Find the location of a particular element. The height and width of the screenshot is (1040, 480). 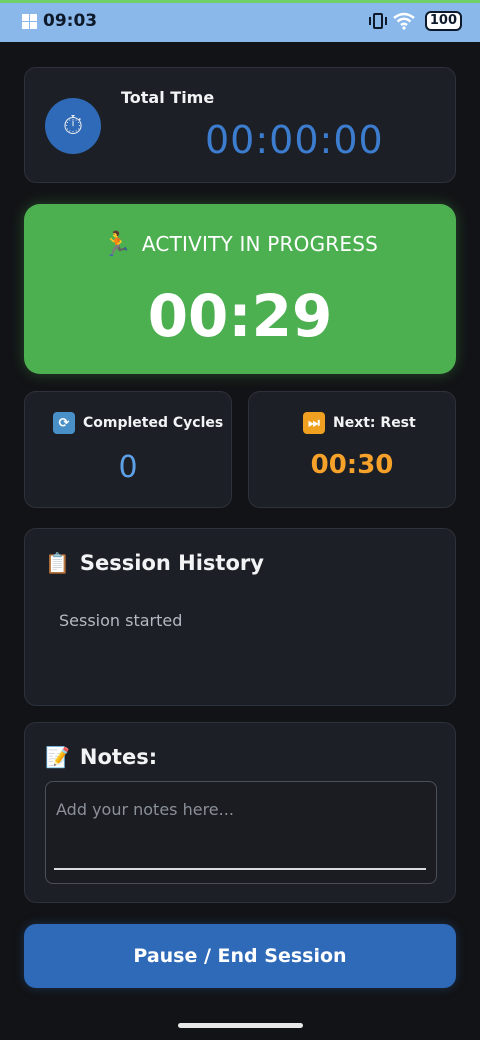

activity-header: 🏃 ACTIVITY IN PROGRESS is located at coordinates (240, 244).